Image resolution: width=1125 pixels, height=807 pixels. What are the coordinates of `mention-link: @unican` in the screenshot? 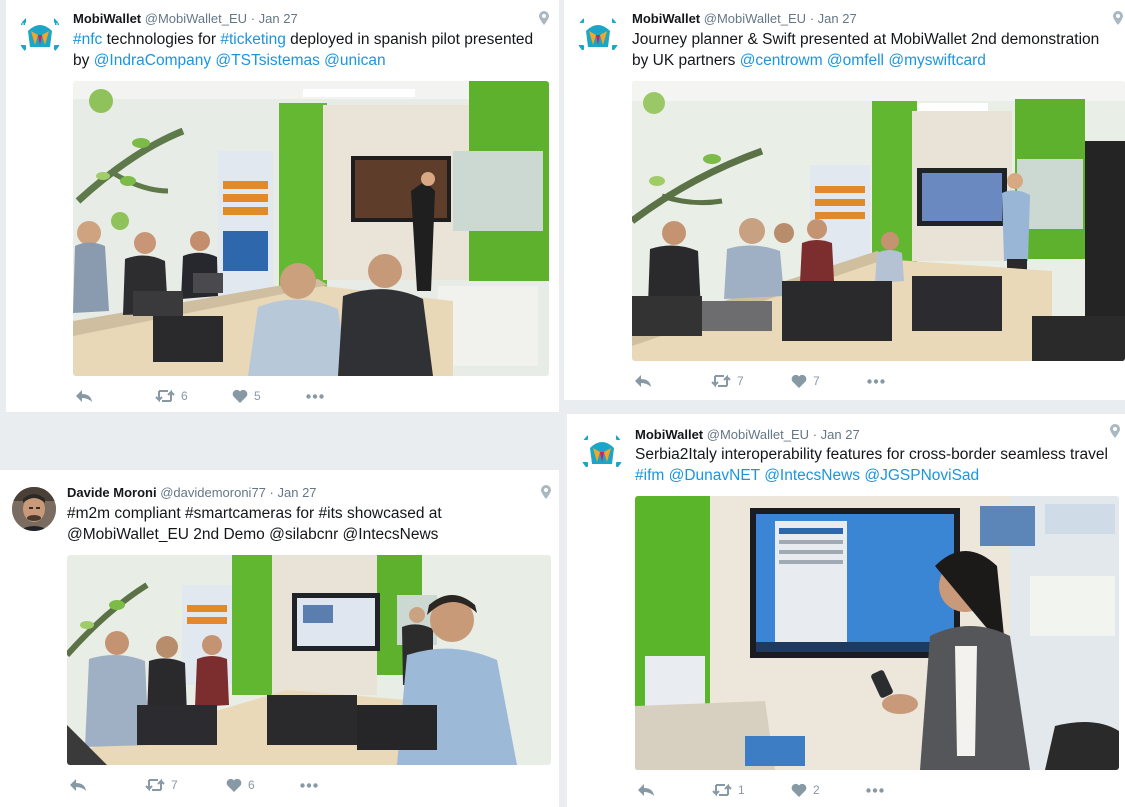 It's located at (354, 60).